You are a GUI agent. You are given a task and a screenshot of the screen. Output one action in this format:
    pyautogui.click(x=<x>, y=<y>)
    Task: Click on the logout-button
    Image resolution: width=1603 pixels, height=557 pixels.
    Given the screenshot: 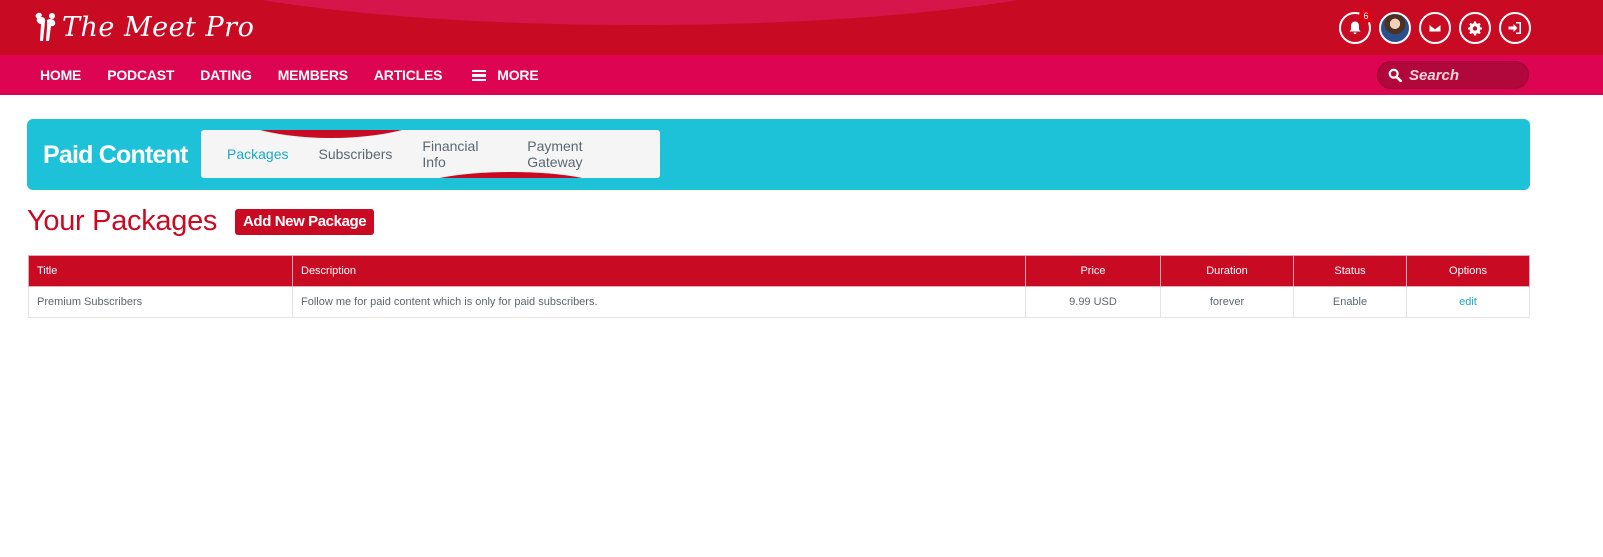 What is the action you would take?
    pyautogui.click(x=1515, y=28)
    